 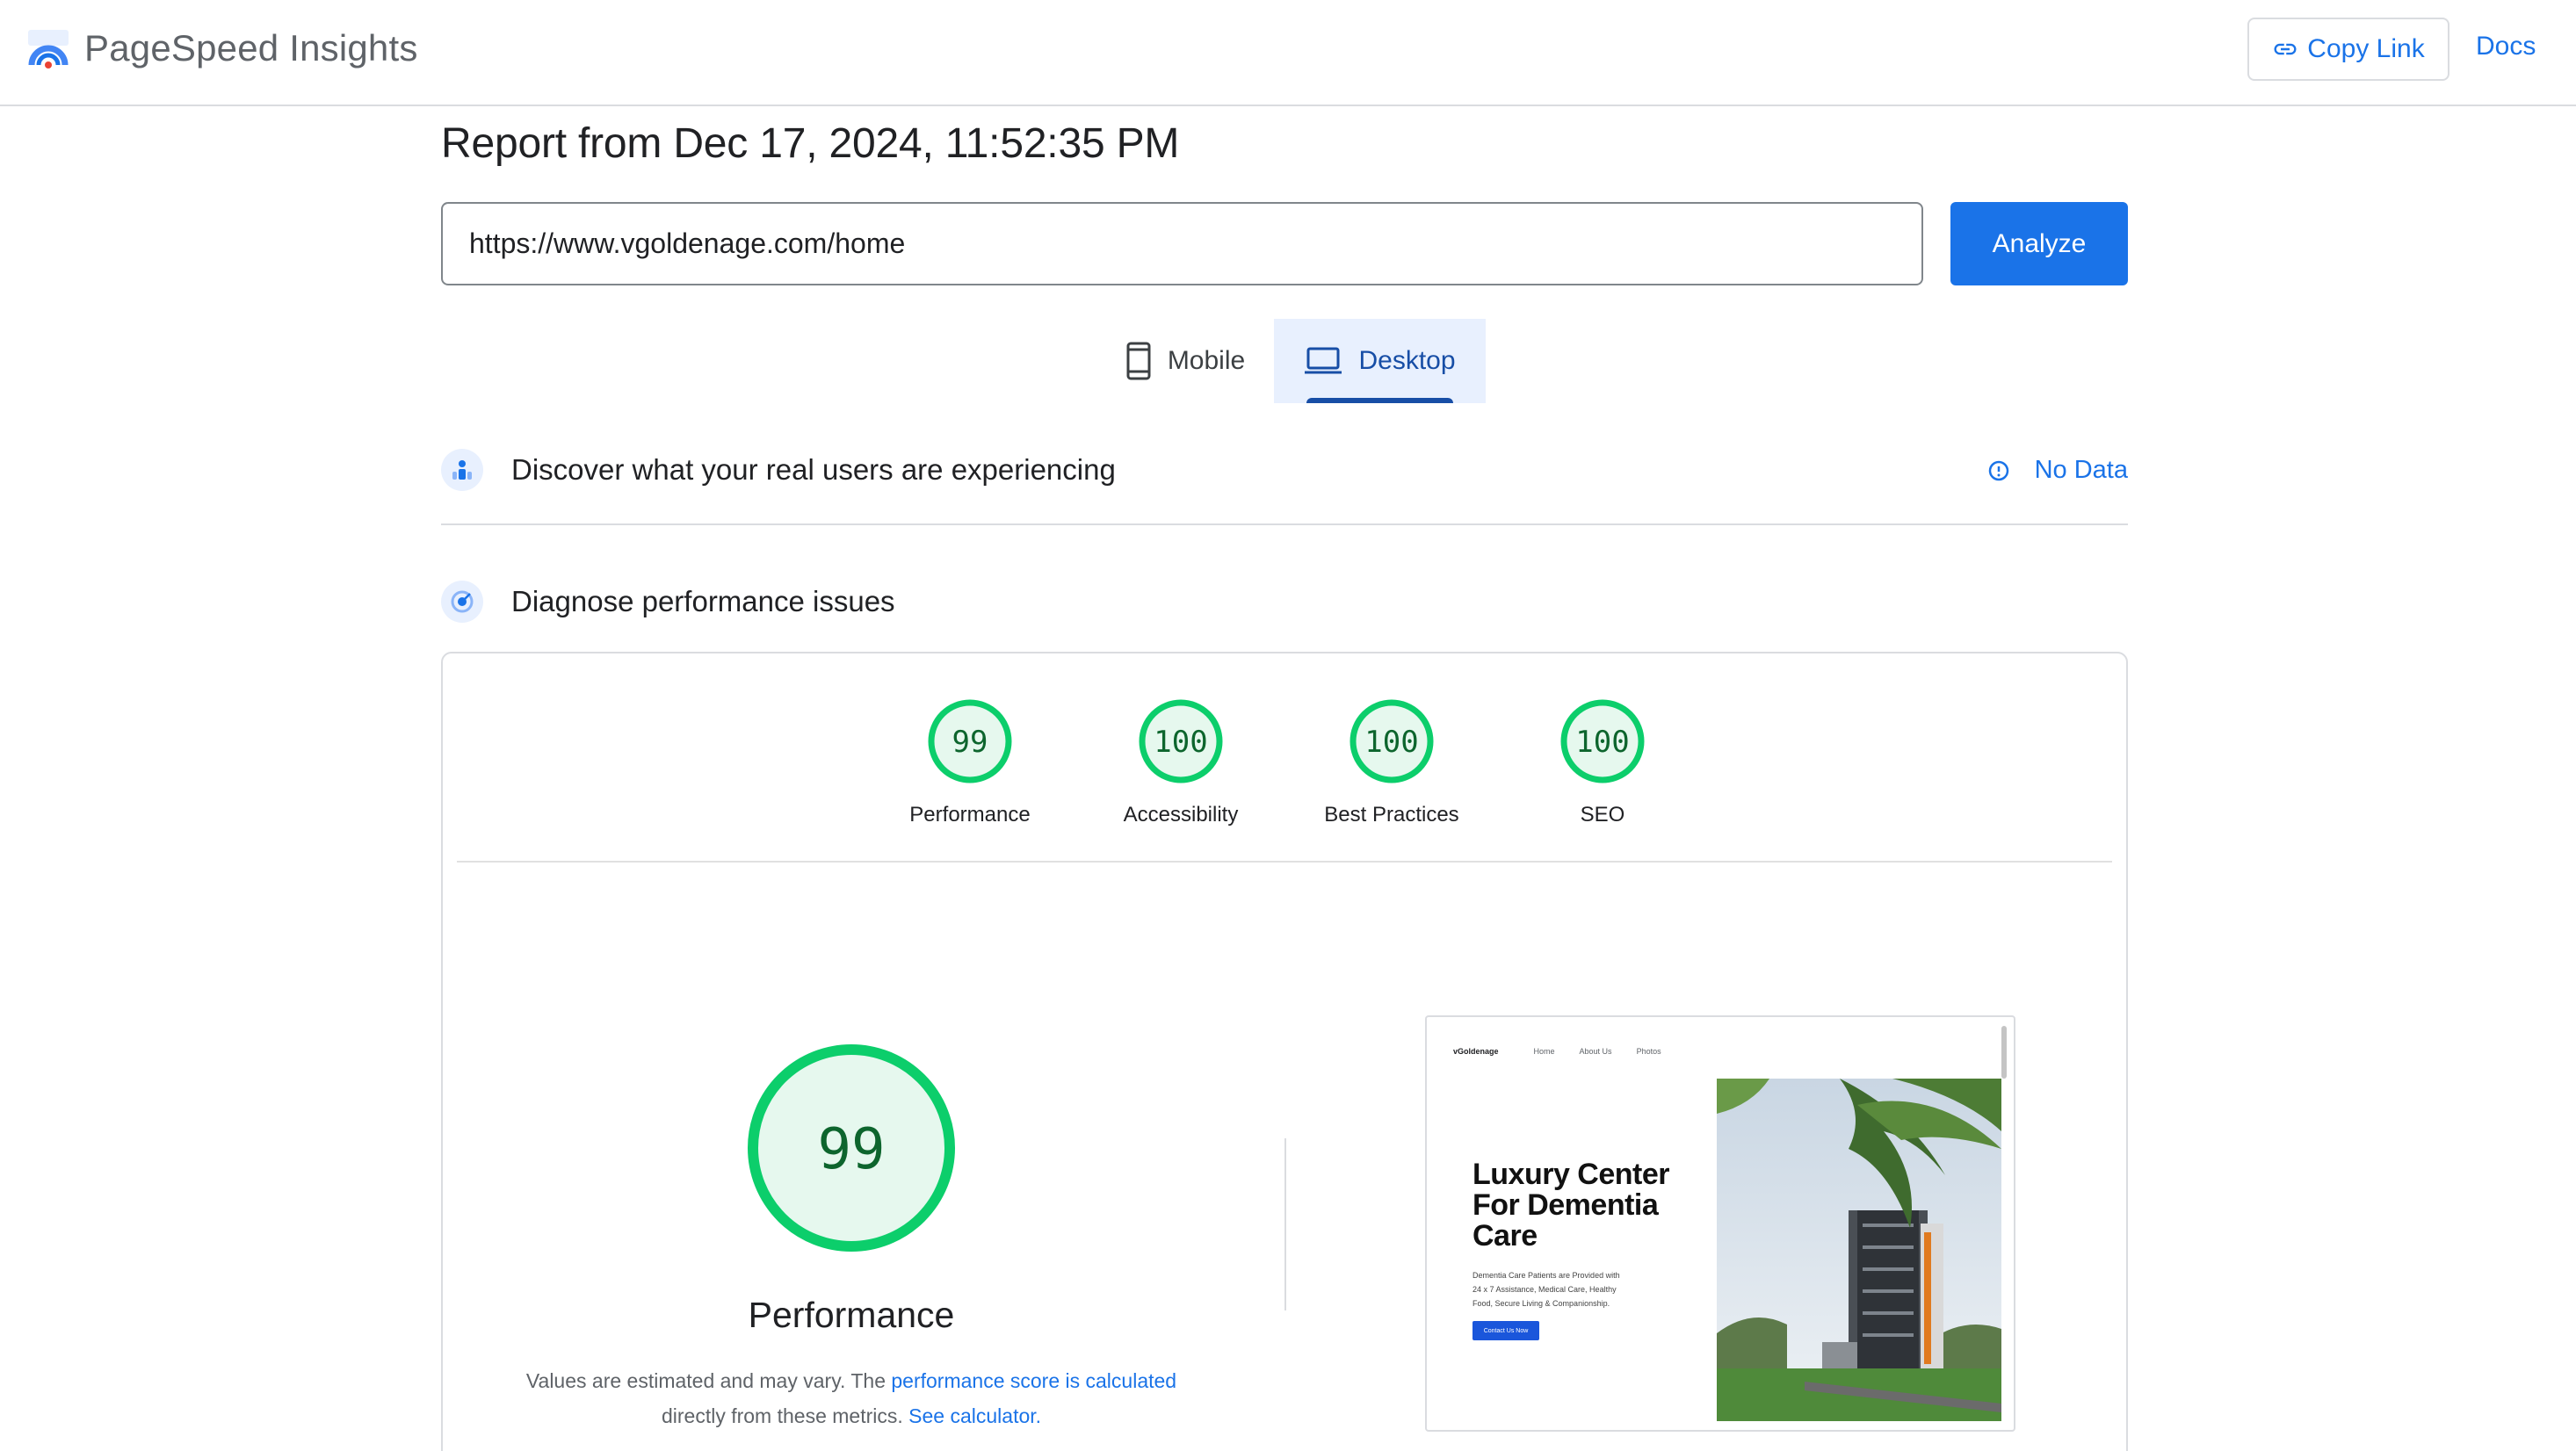 I want to click on see-calculator-link: See calculator., so click(x=974, y=1415).